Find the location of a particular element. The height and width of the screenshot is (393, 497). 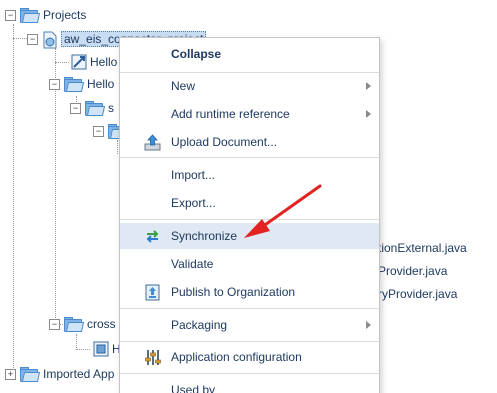

tree-label-projects: Projects is located at coordinates (65, 15).